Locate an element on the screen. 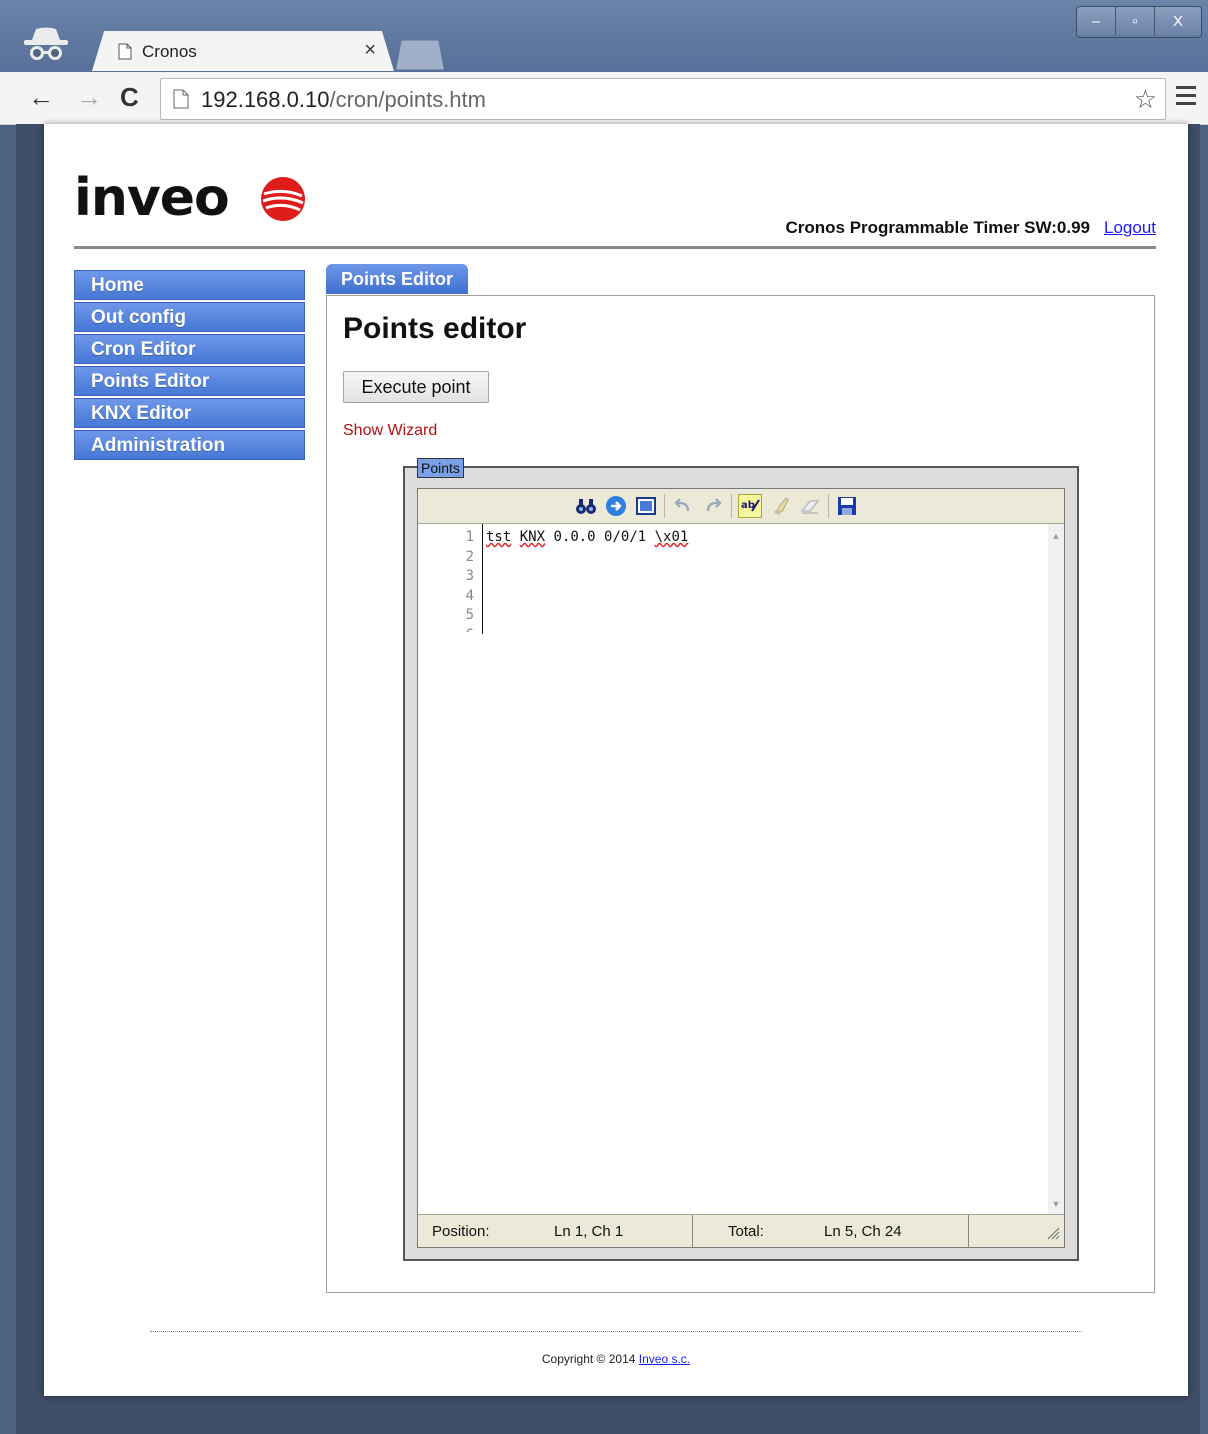 The image size is (1208, 1434). header-divider is located at coordinates (615, 247).